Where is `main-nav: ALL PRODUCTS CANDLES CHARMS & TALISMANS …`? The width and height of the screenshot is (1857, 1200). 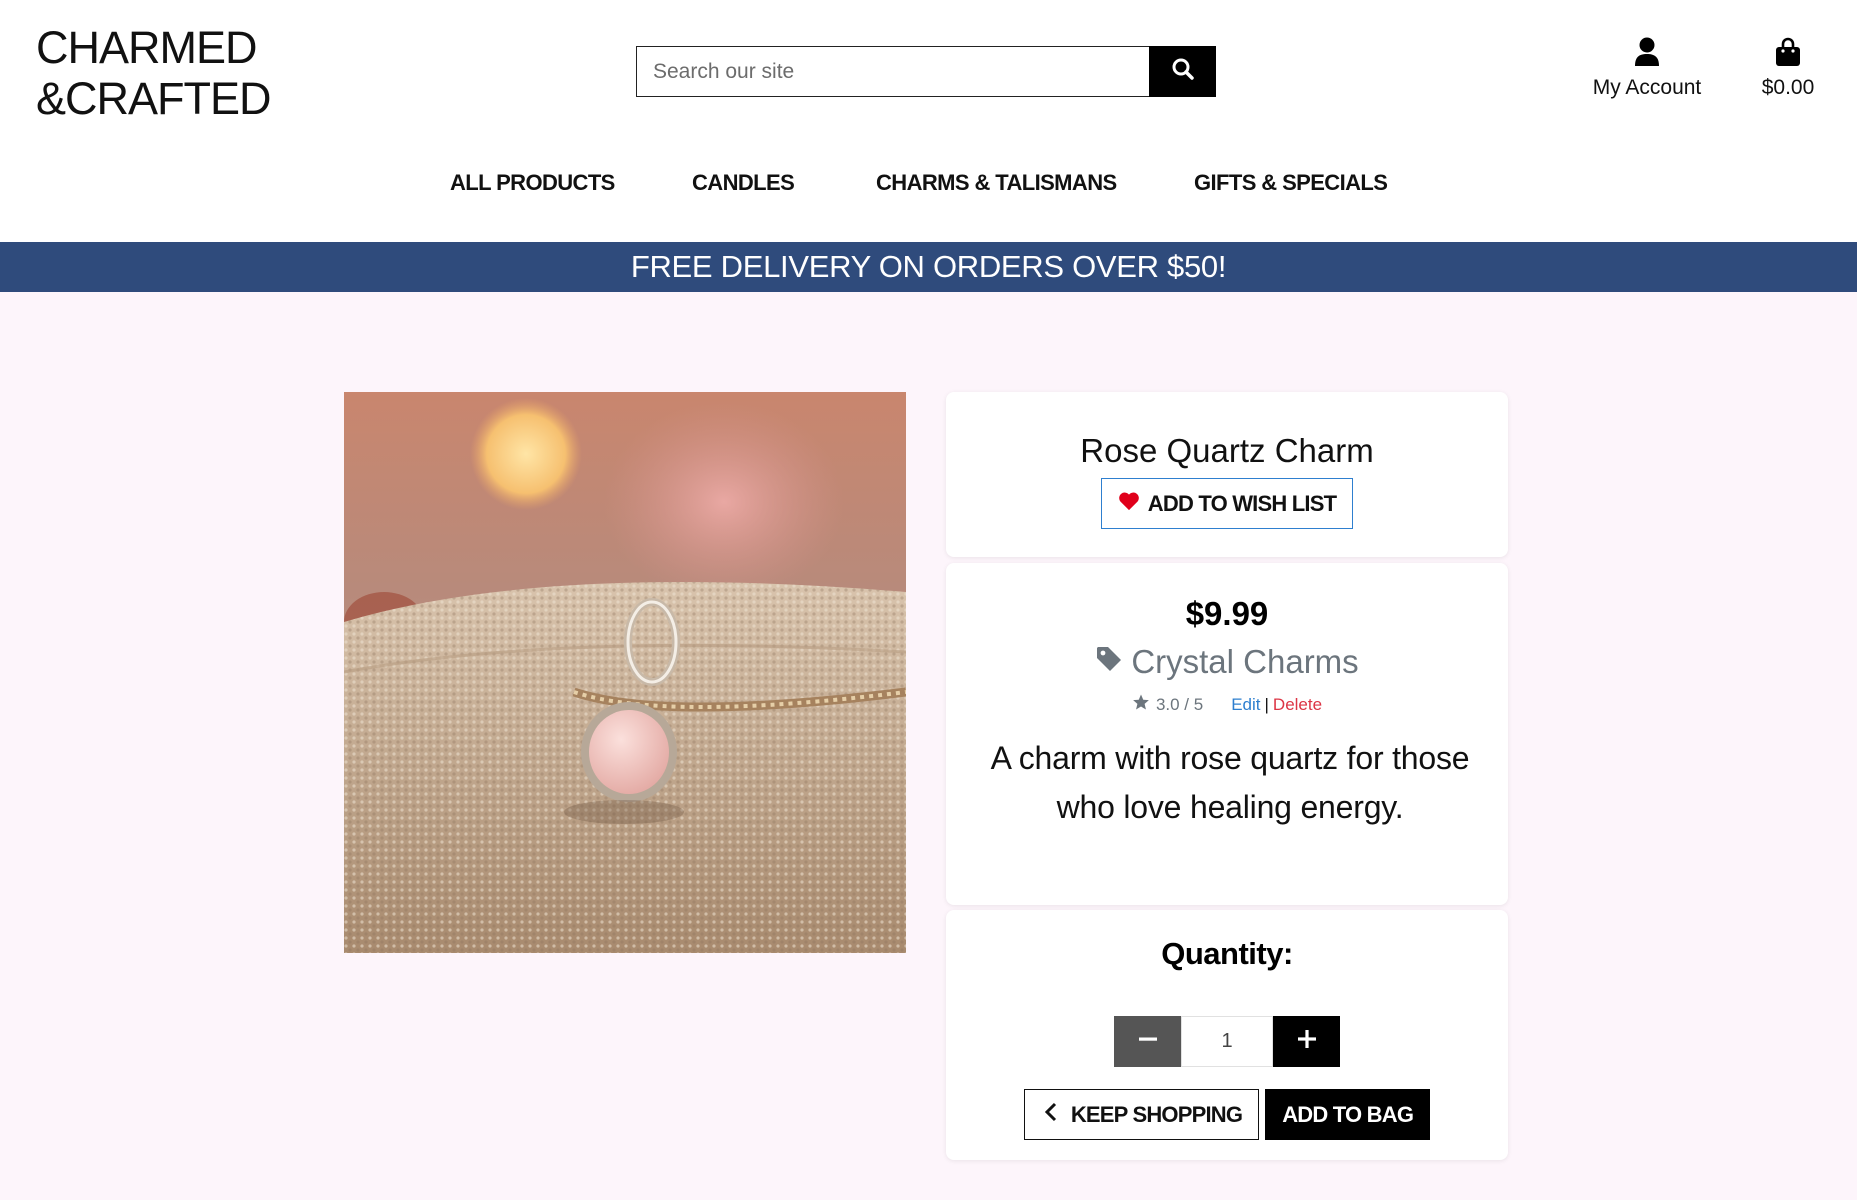
main-nav: ALL PRODUCTS CANDLES CHARMS & TALISMANS … is located at coordinates (928, 188).